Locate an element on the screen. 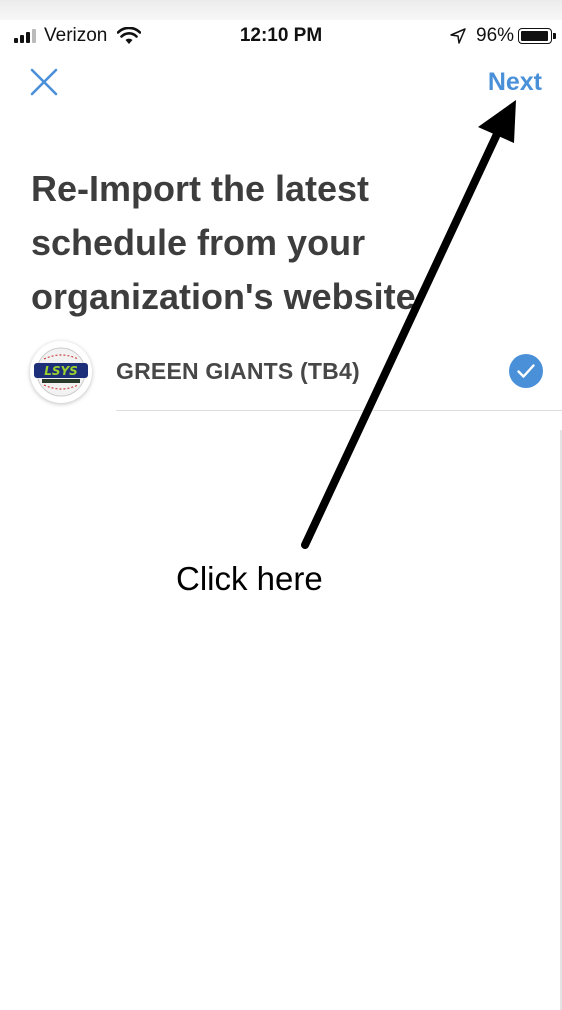  row-divider is located at coordinates (339, 410).